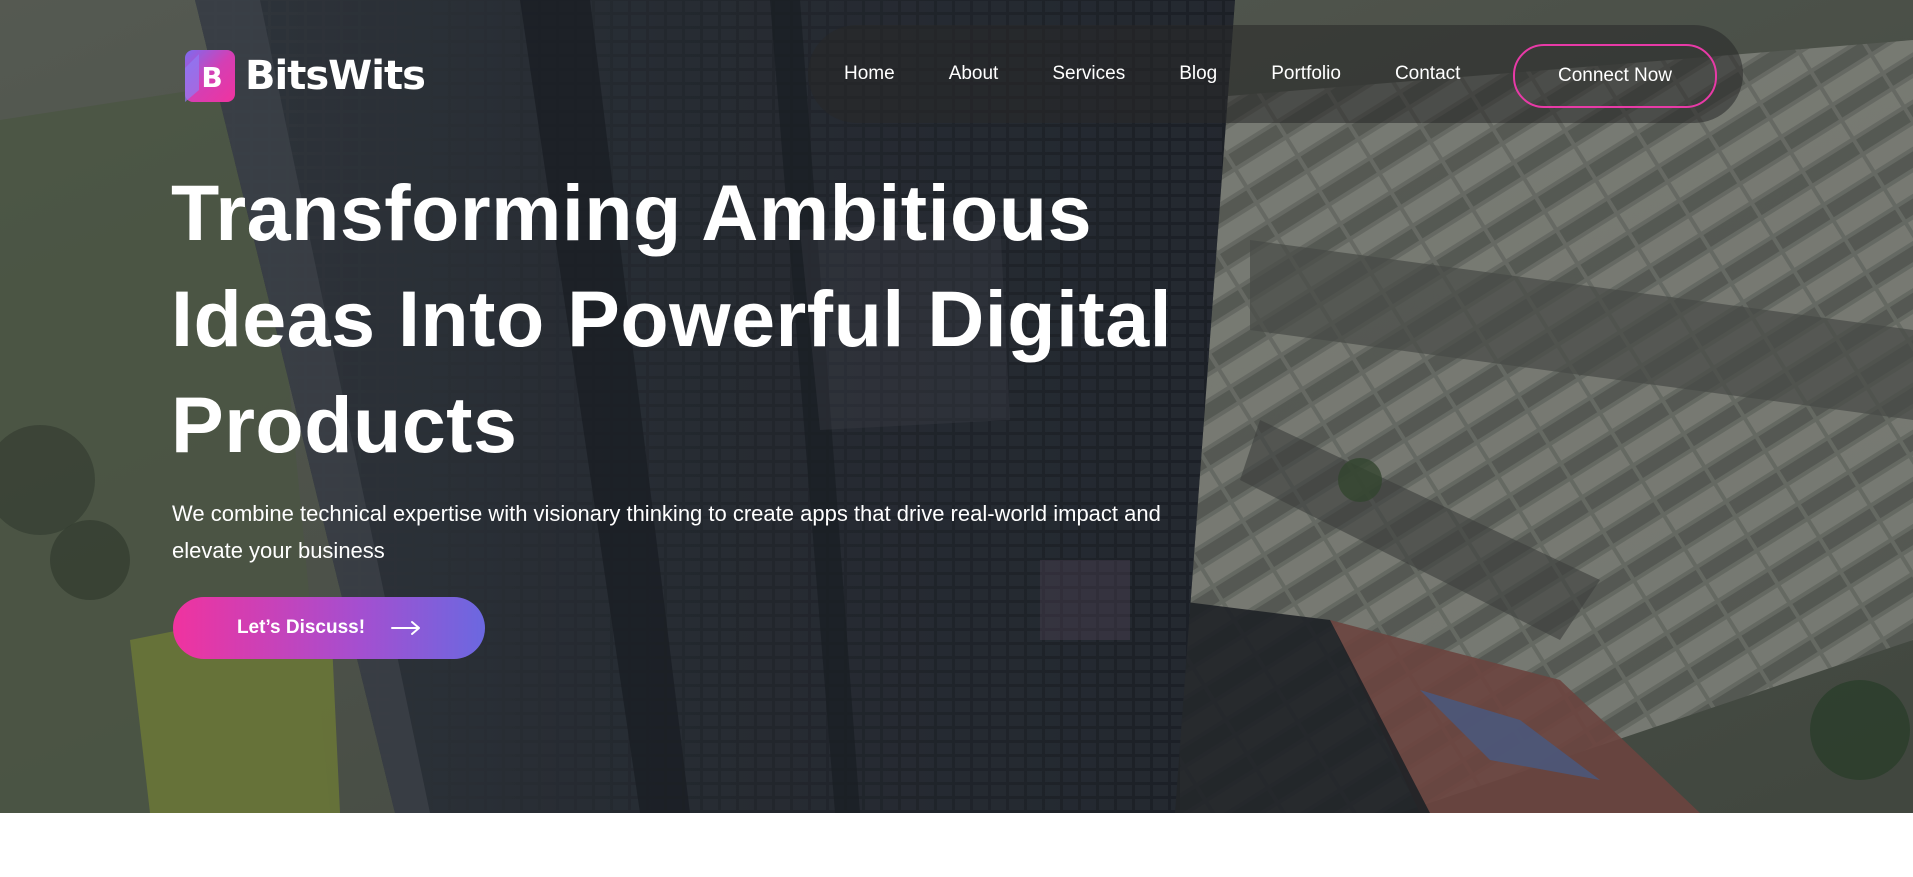  I want to click on headline-line-2: Ideas Into Powerful Digital, so click(672, 318).